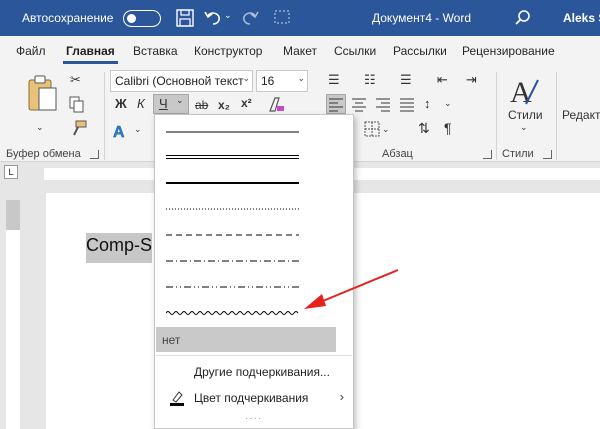  Describe the element at coordinates (246, 103) in the screenshot. I see `superscript-button: x²` at that location.